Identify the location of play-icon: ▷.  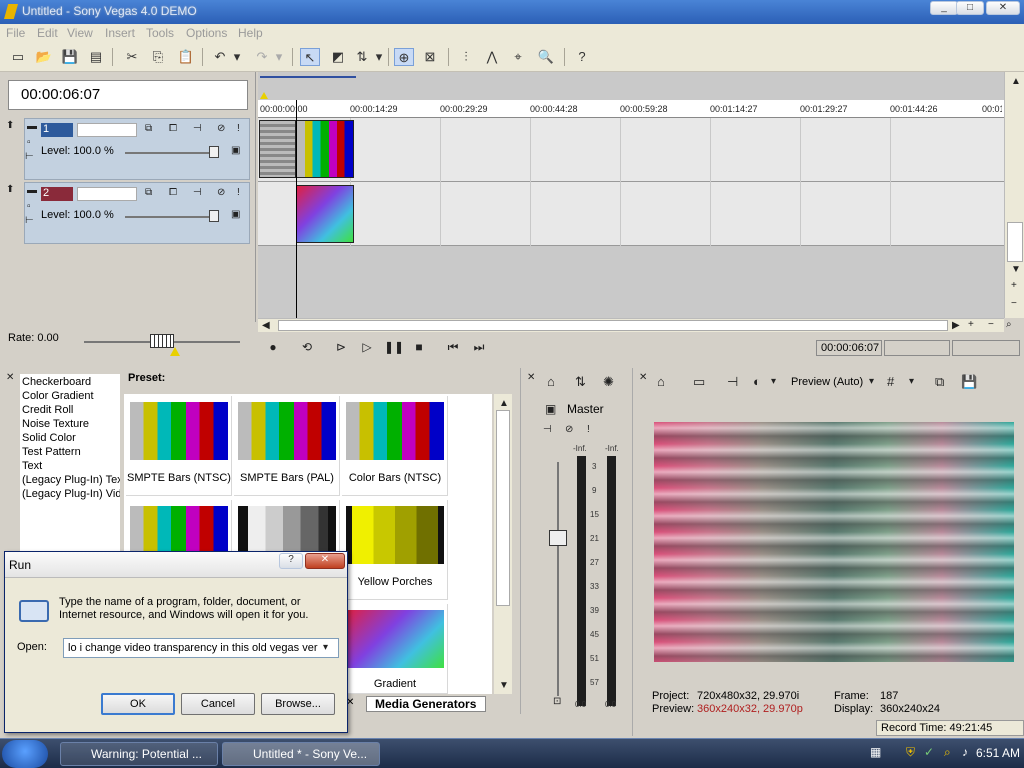
(367, 348).